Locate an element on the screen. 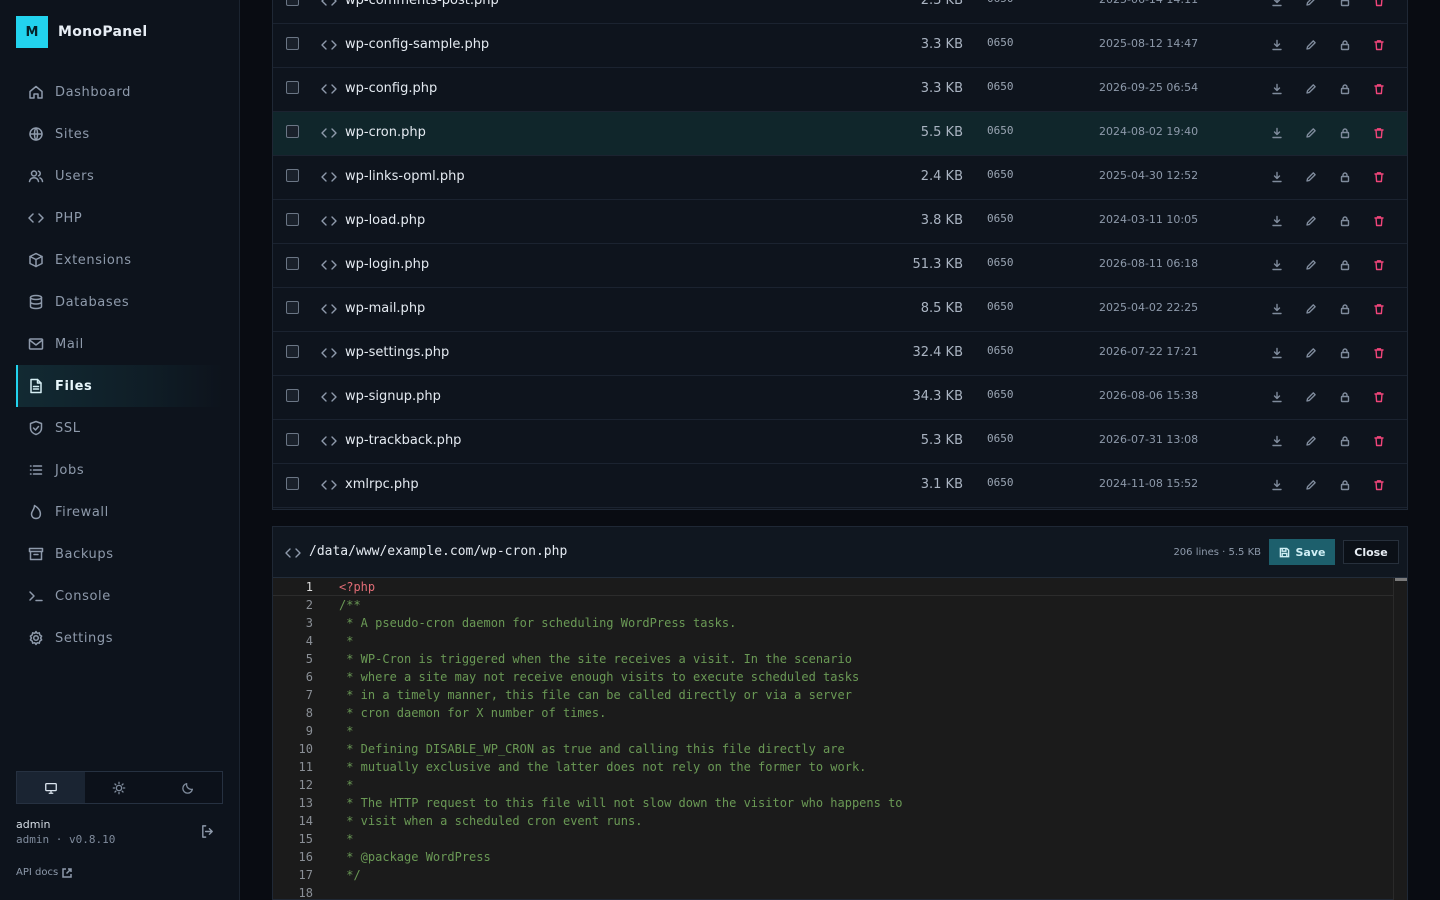 The width and height of the screenshot is (1440, 900). file-name: wp-config-sample.php is located at coordinates (417, 44).